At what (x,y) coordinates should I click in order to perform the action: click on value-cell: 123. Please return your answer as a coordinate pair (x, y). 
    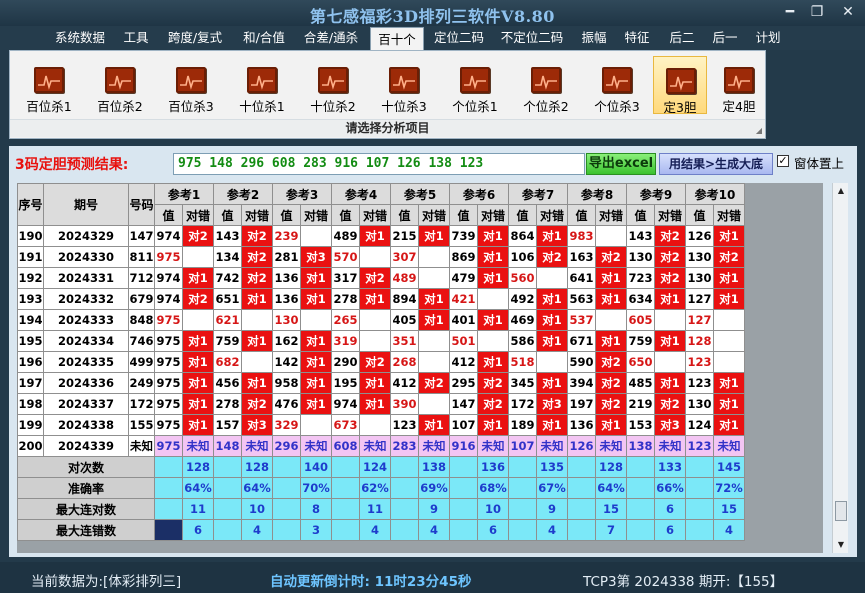
    Looking at the image, I should click on (699, 446).